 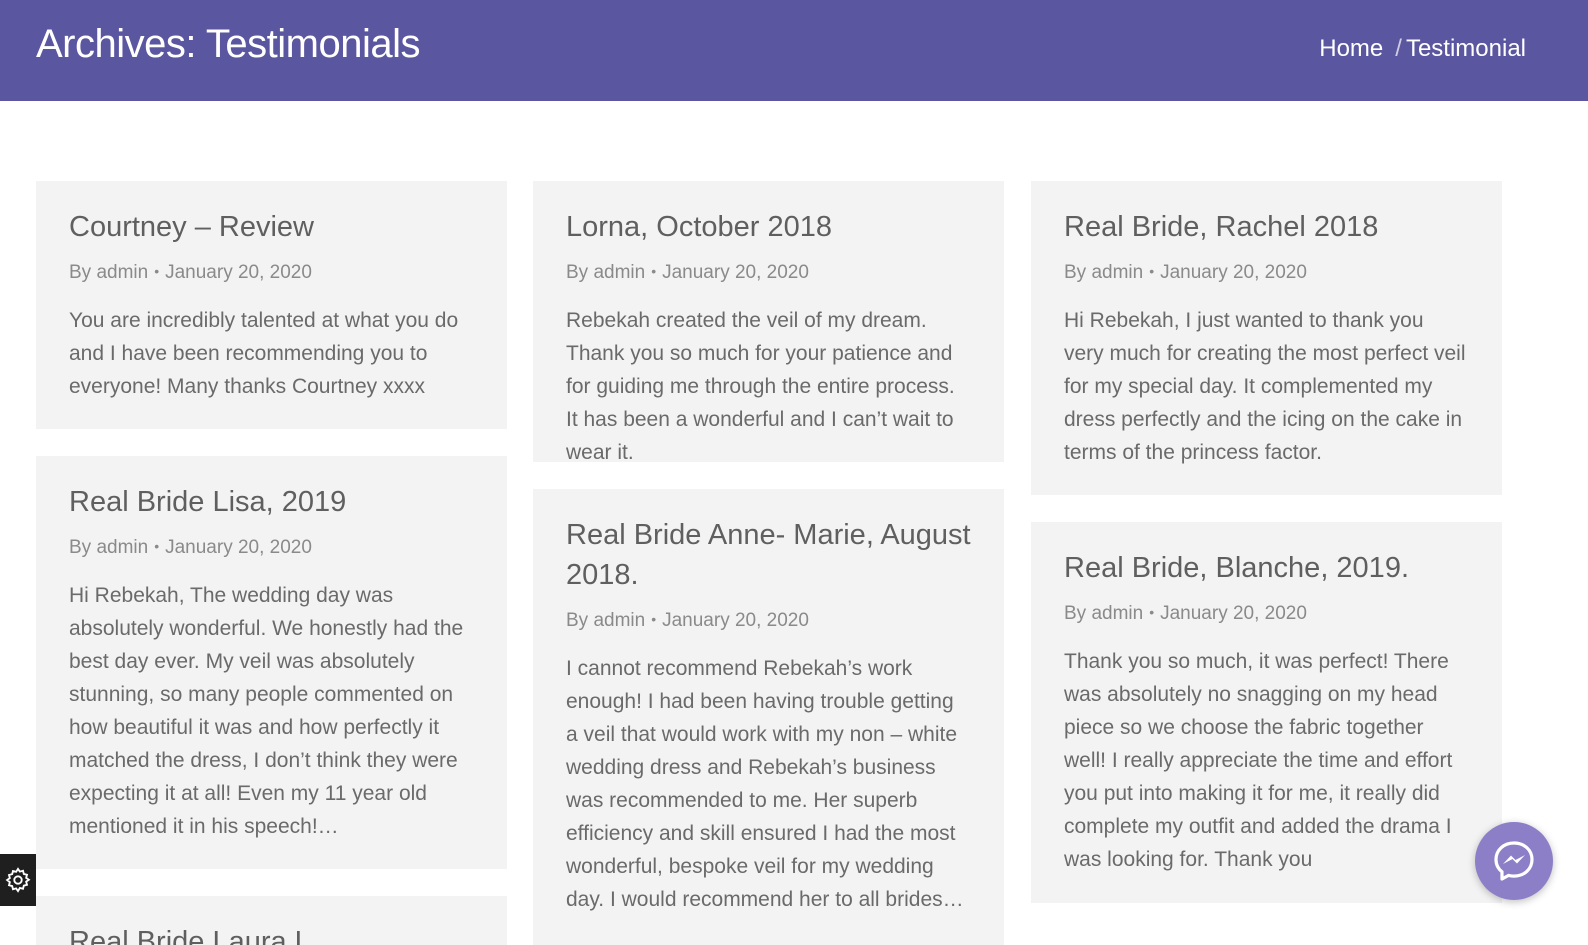 I want to click on messenger-chat-button, so click(x=1514, y=861).